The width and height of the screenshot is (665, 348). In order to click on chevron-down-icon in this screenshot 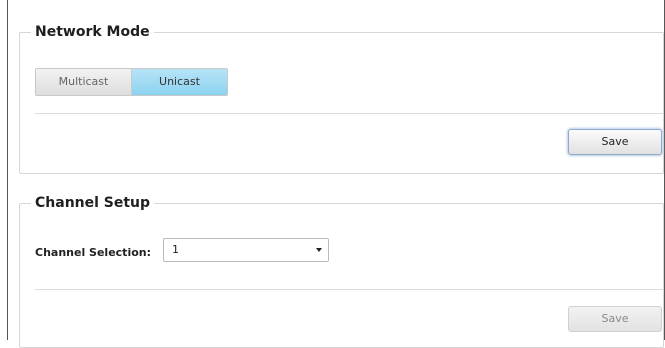, I will do `click(319, 250)`.